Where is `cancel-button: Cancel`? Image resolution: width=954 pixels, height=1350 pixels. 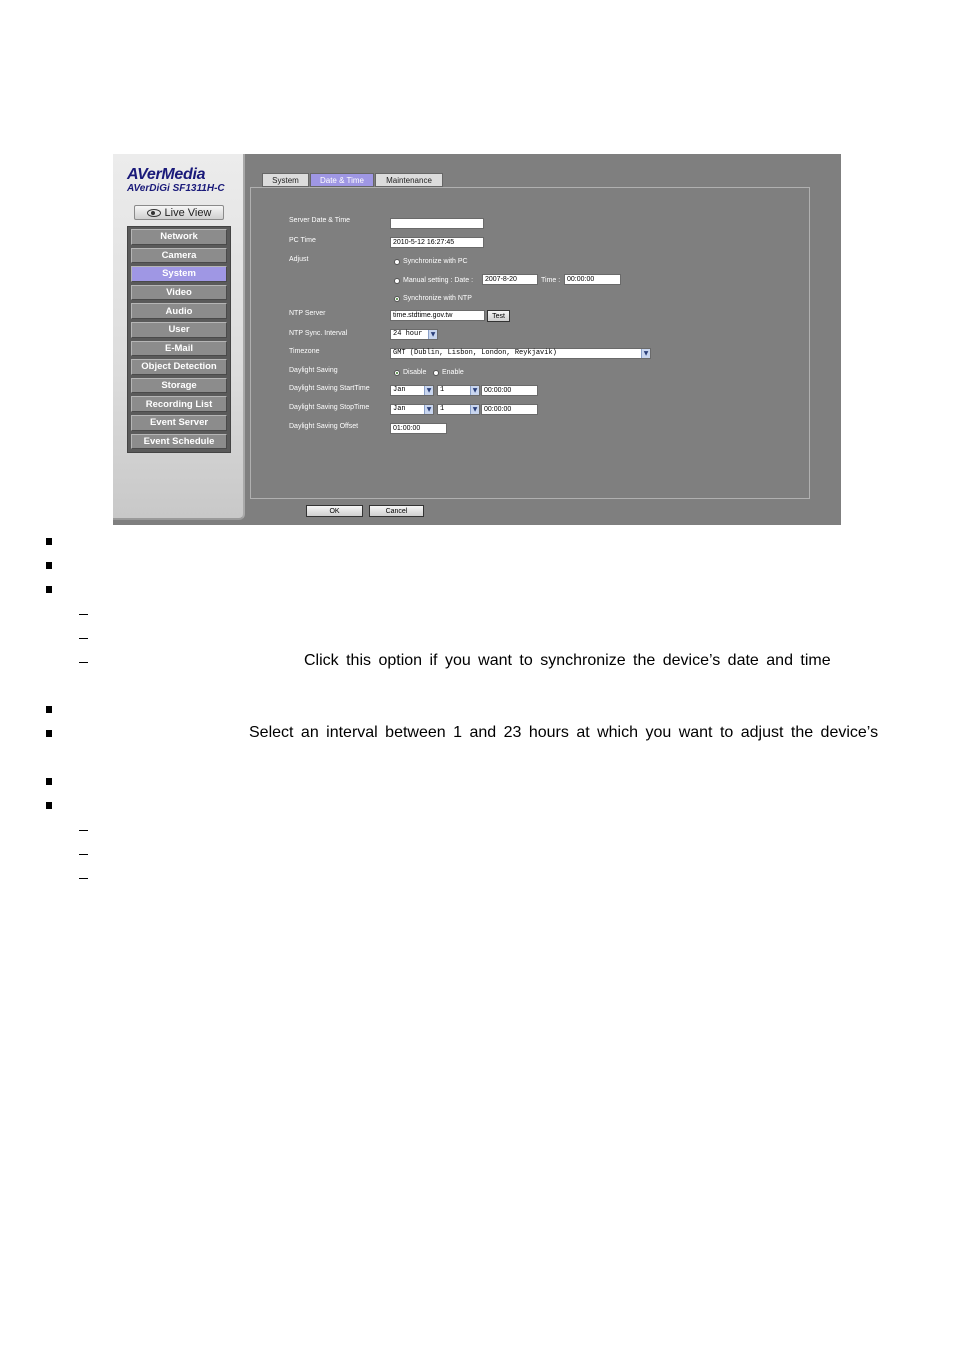
cancel-button: Cancel is located at coordinates (396, 511).